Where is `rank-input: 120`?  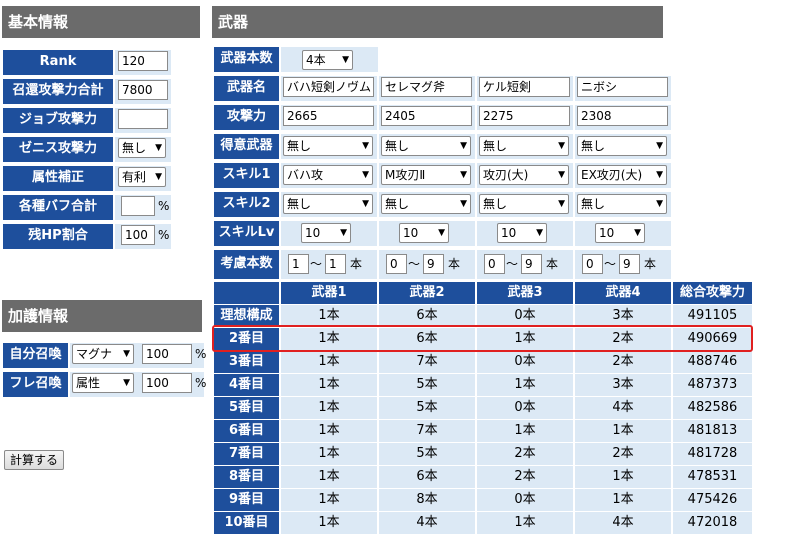
rank-input: 120 is located at coordinates (143, 61).